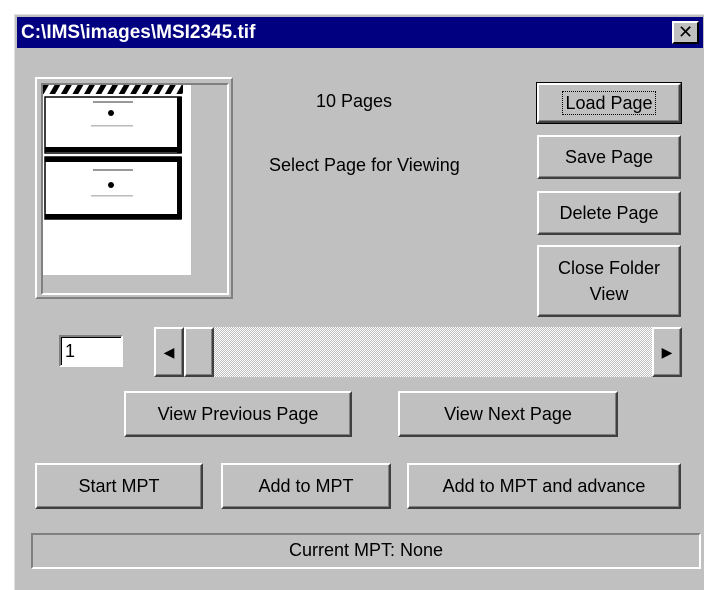 The width and height of the screenshot is (704, 590). I want to click on scroll-thumb, so click(199, 352).